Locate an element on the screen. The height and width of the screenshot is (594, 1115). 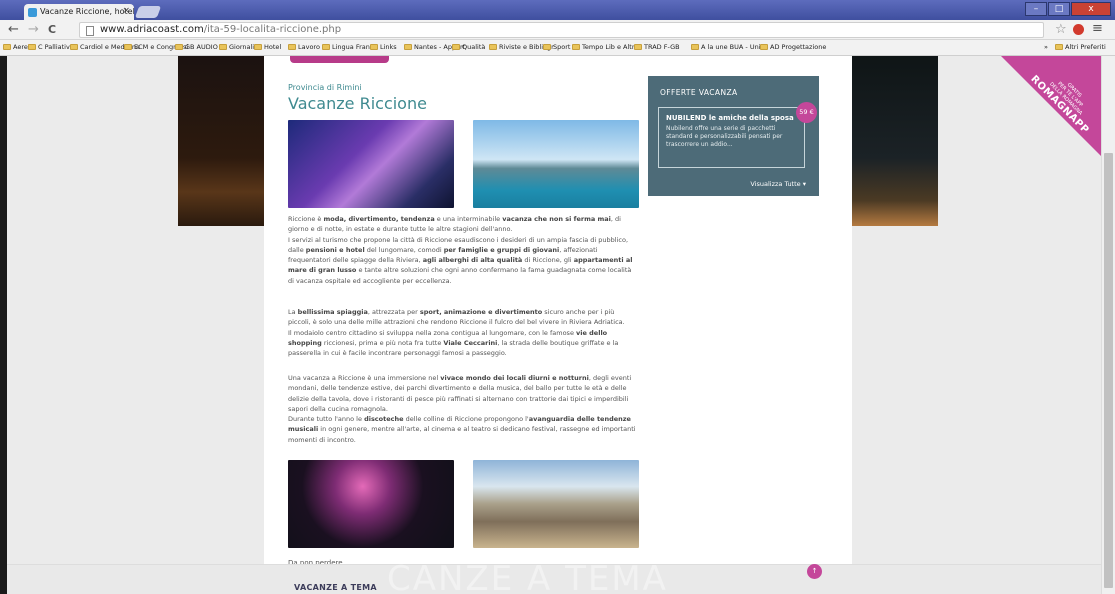
maximize-button: □ is located at coordinates (1059, 9).